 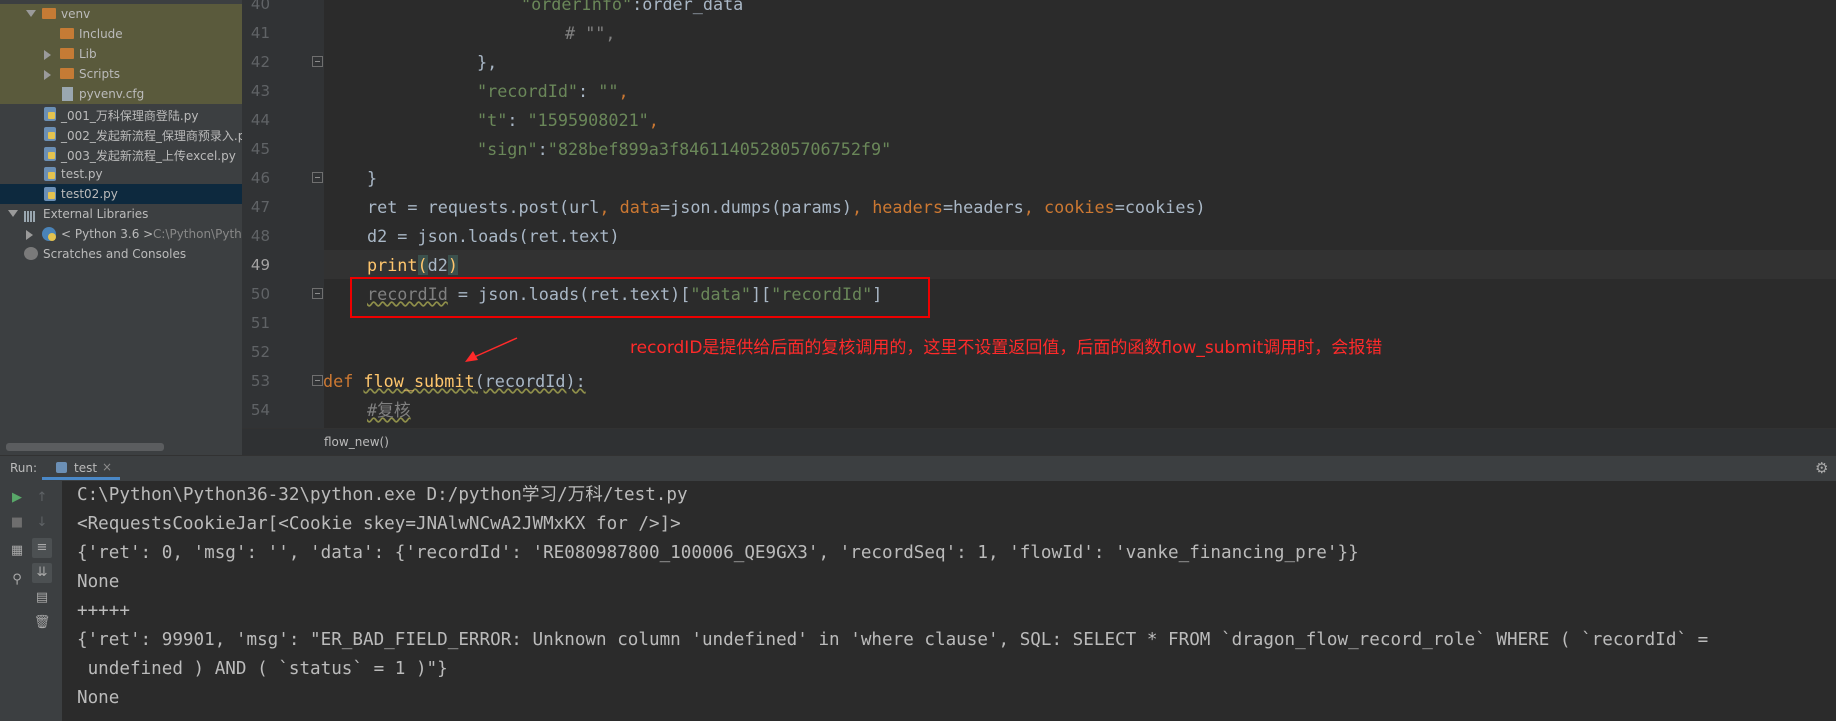 What do you see at coordinates (24, 468) in the screenshot?
I see `run-label: Run:` at bounding box center [24, 468].